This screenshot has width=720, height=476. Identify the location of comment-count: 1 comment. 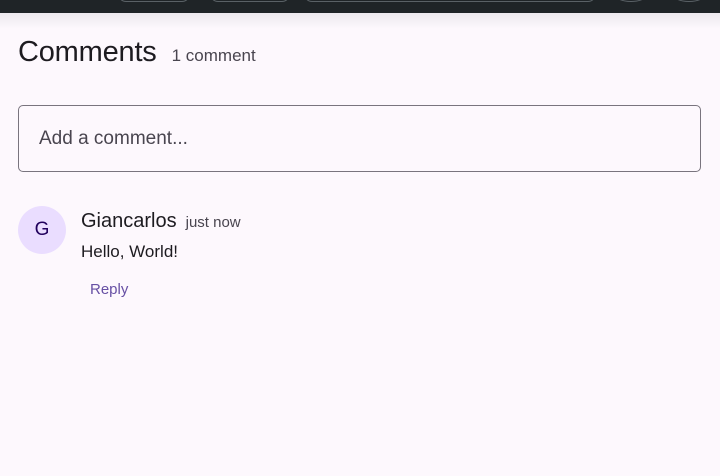
(213, 55).